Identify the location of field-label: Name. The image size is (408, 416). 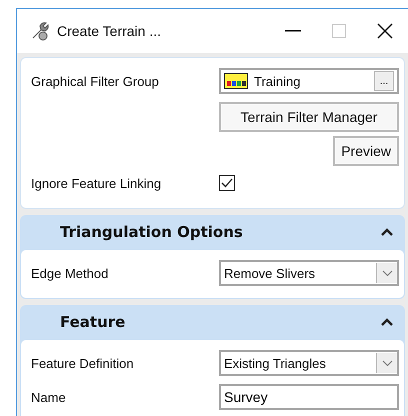
(49, 397).